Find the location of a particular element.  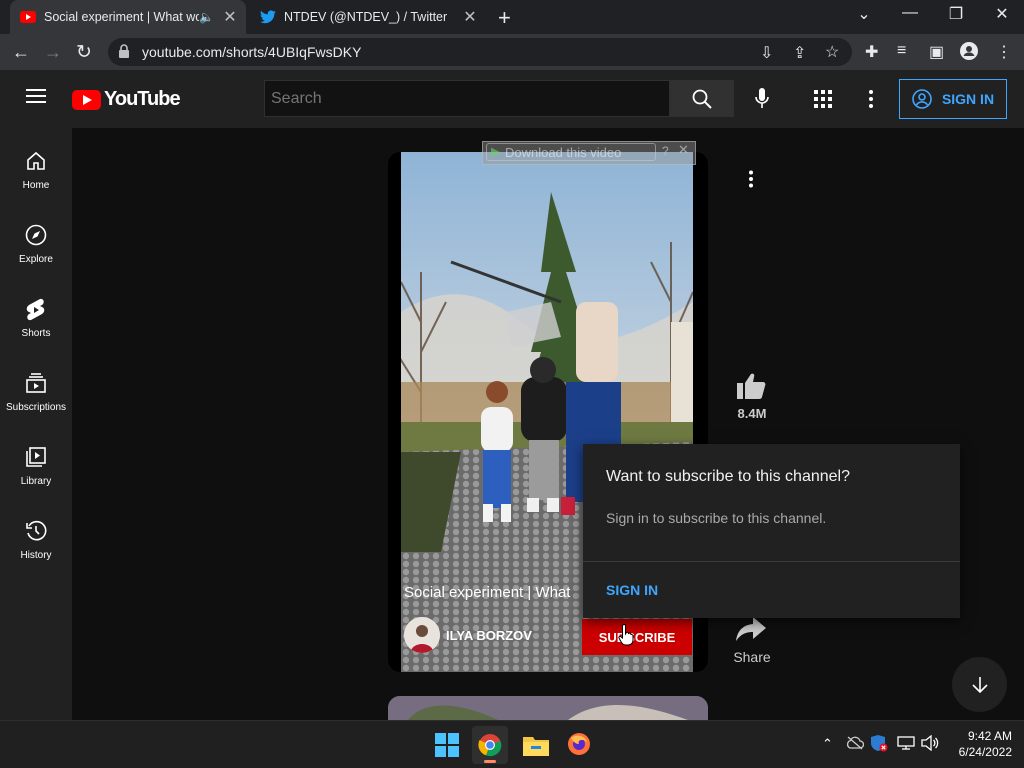

close-window-icon: ✕ is located at coordinates (1002, 14).